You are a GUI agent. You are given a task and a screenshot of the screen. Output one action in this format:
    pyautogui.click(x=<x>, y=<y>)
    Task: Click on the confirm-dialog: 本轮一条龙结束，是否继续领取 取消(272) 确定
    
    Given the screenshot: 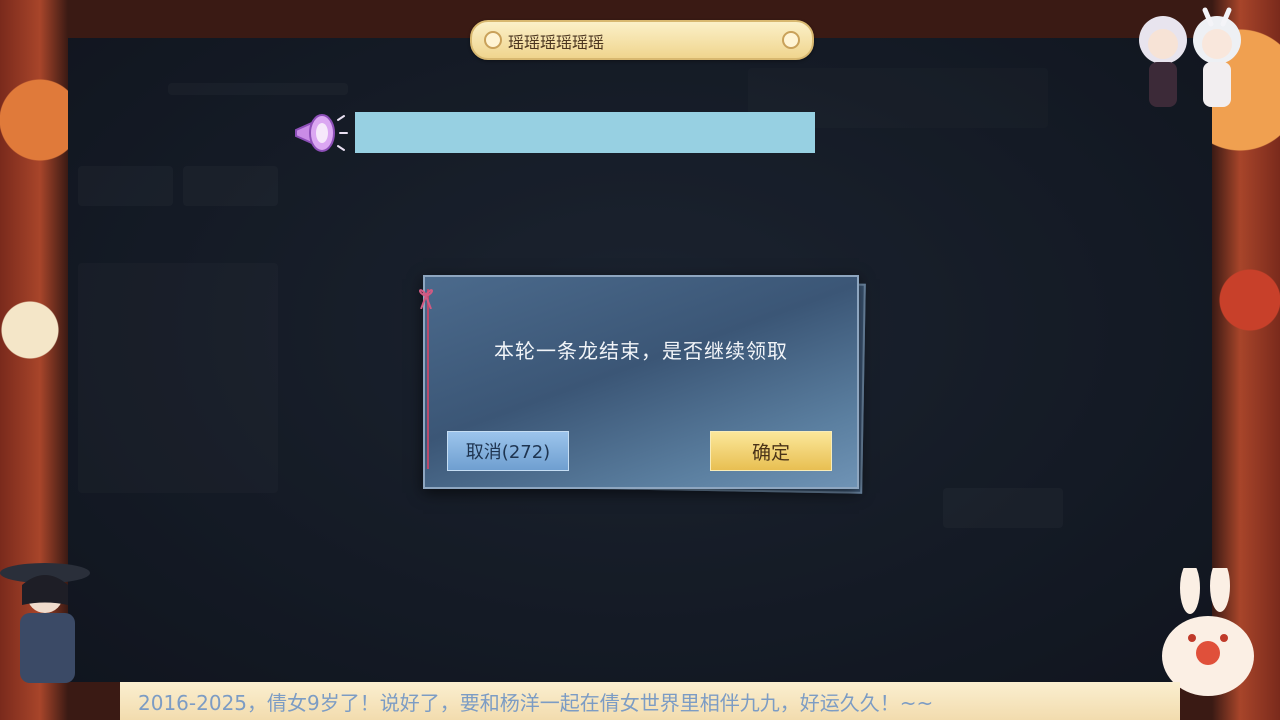 What is the action you would take?
    pyautogui.click(x=639, y=382)
    